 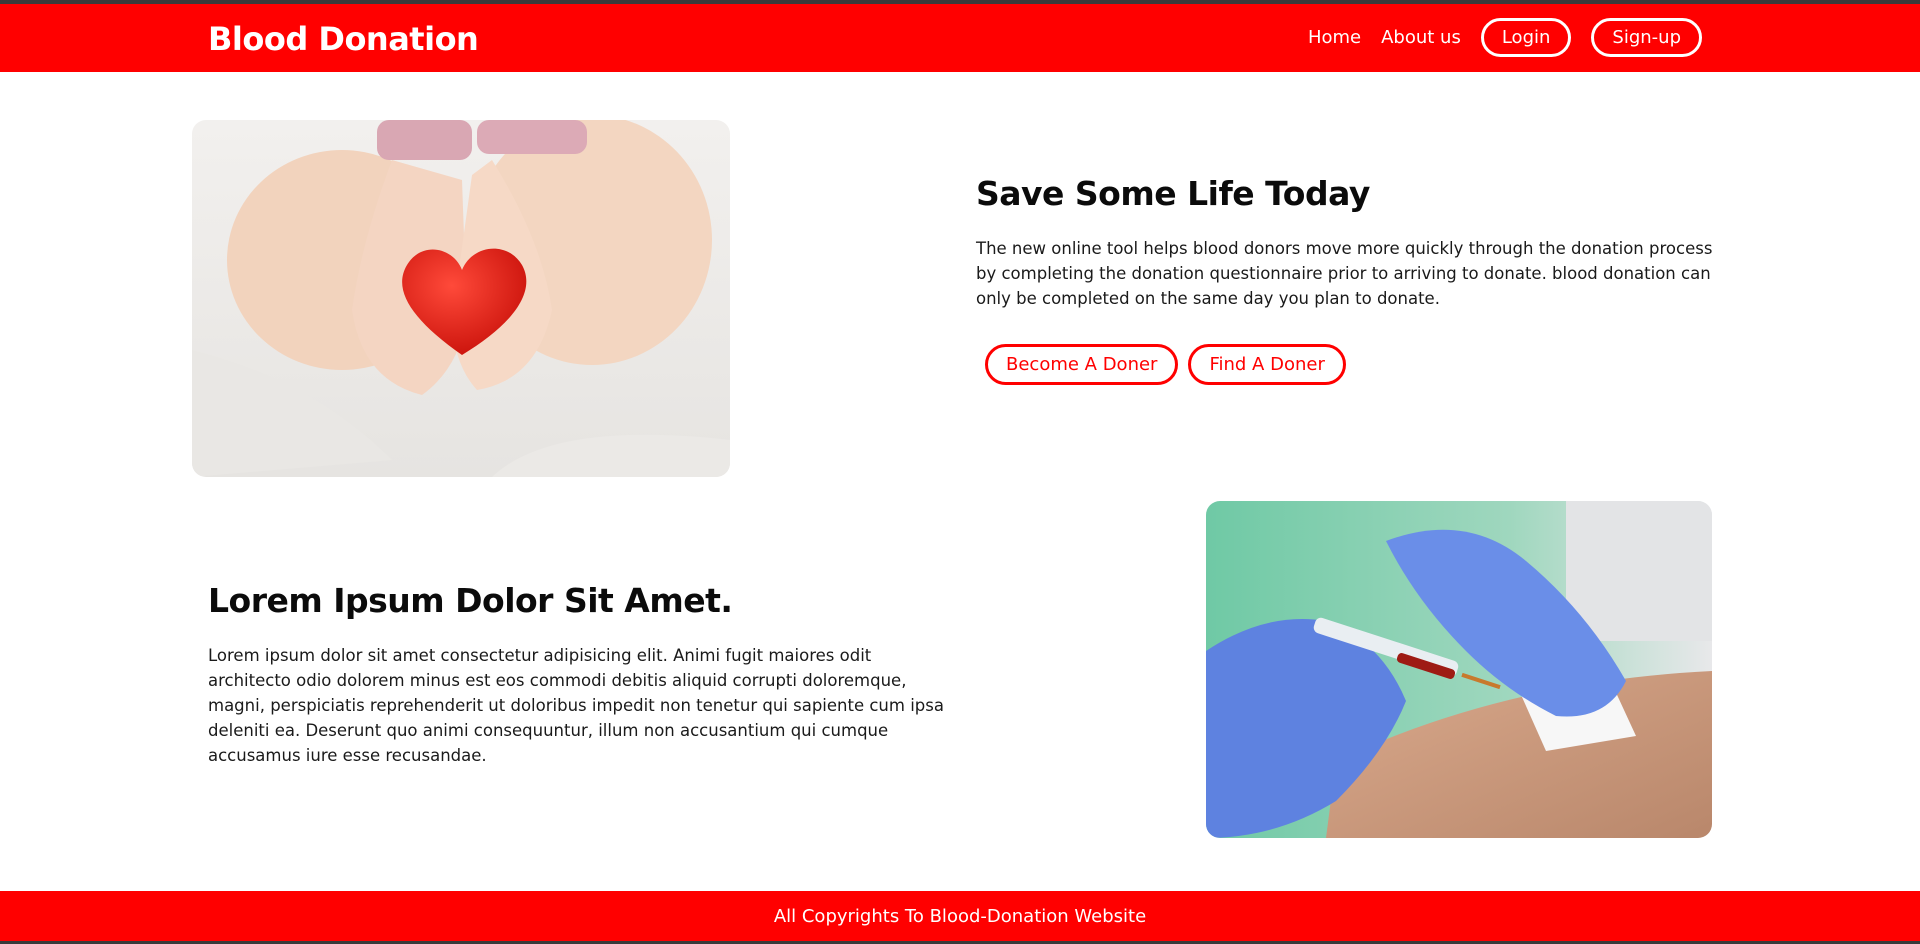 I want to click on hands-heart-illustration, so click(x=461, y=298).